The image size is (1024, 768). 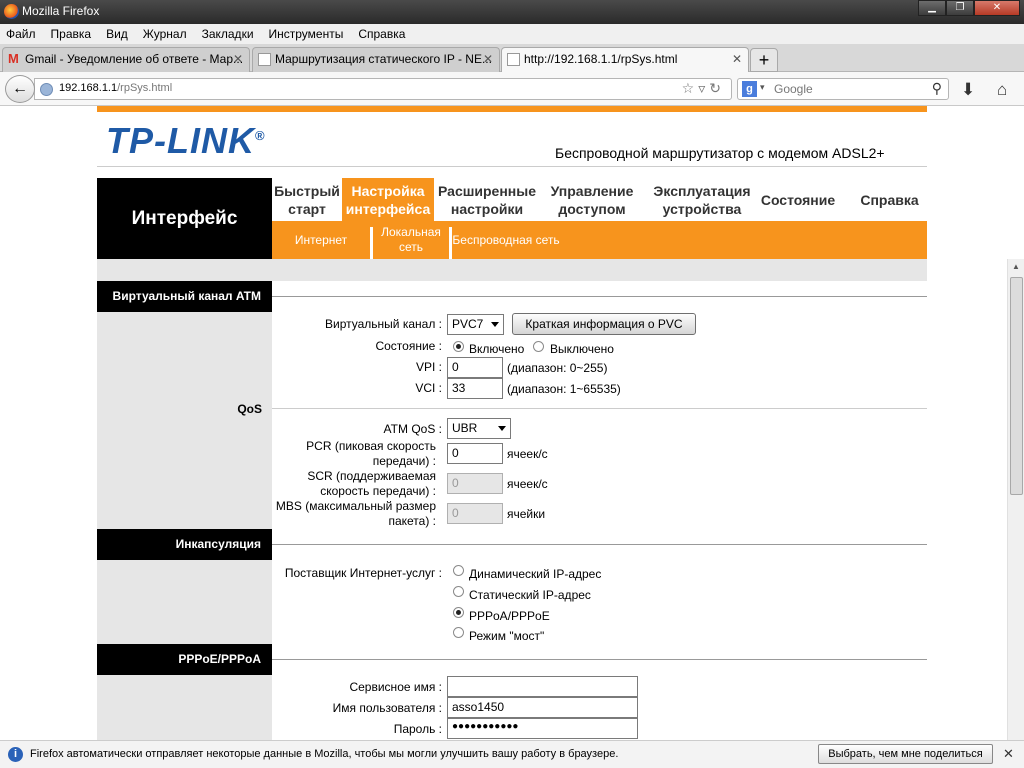 What do you see at coordinates (71, 34) in the screenshot?
I see `menu-edit: Правка` at bounding box center [71, 34].